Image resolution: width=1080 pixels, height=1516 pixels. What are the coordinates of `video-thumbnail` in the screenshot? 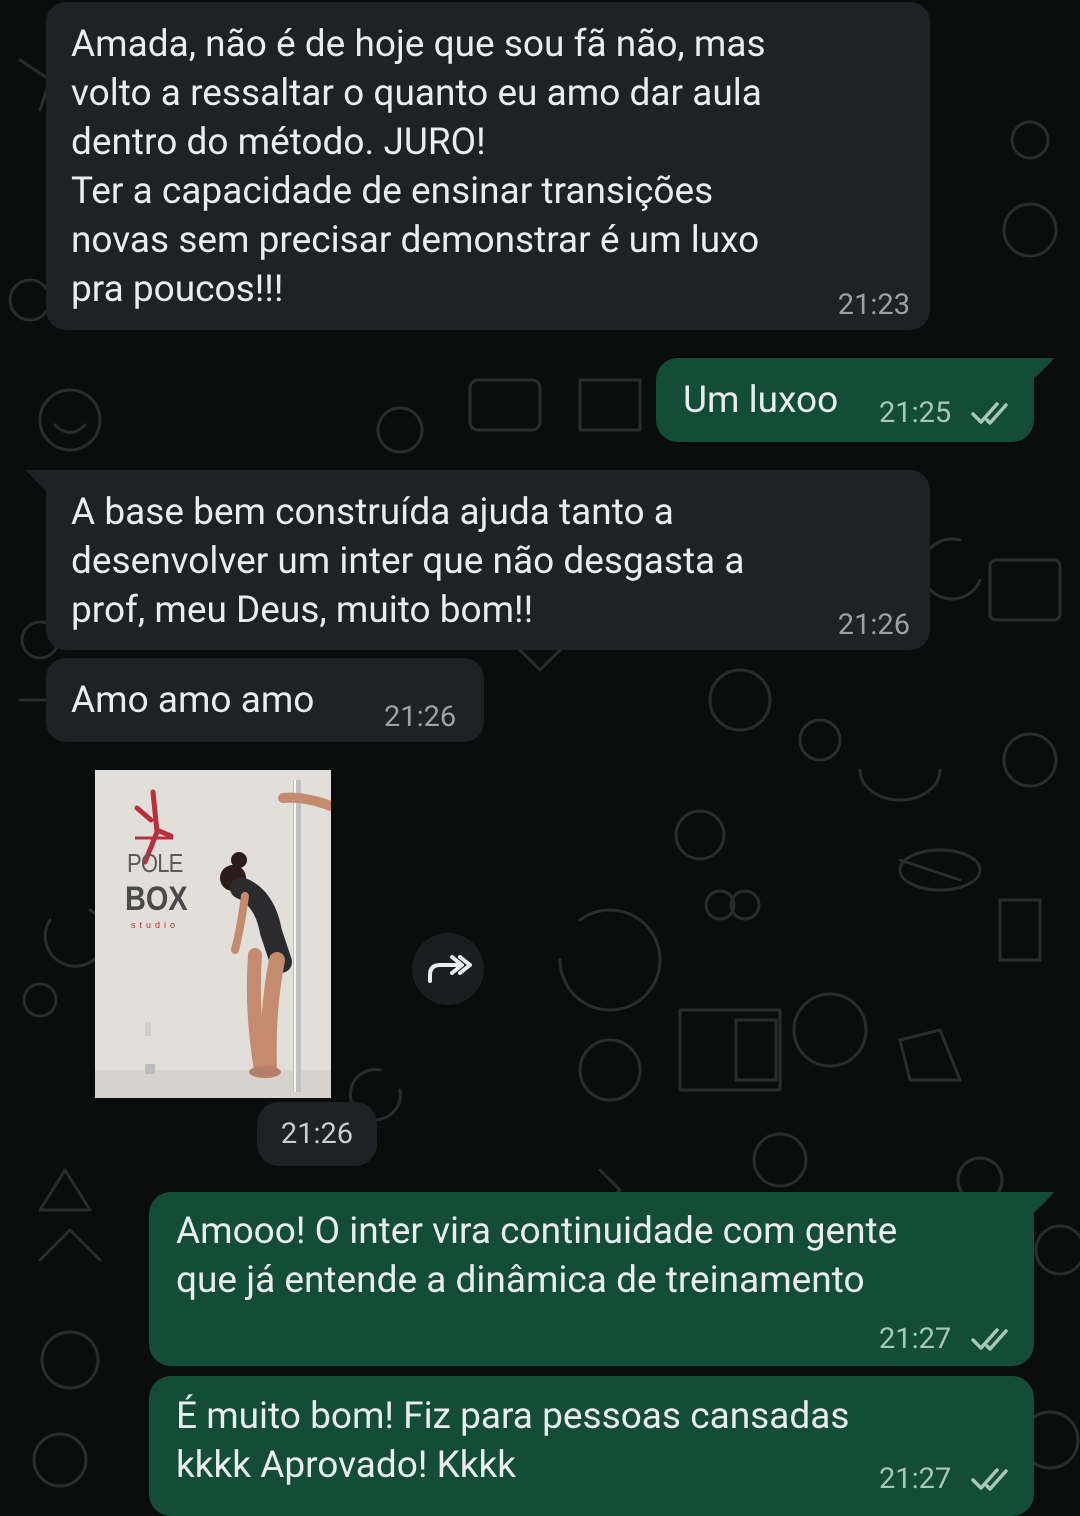 It's located at (213, 934).